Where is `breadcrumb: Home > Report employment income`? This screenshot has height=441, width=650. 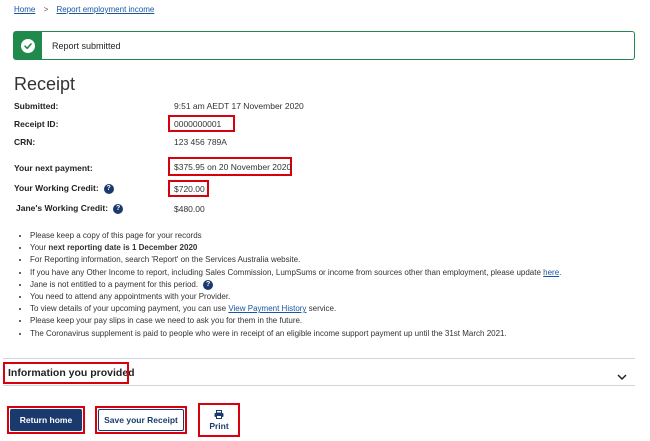 breadcrumb: Home > Report employment income is located at coordinates (84, 9).